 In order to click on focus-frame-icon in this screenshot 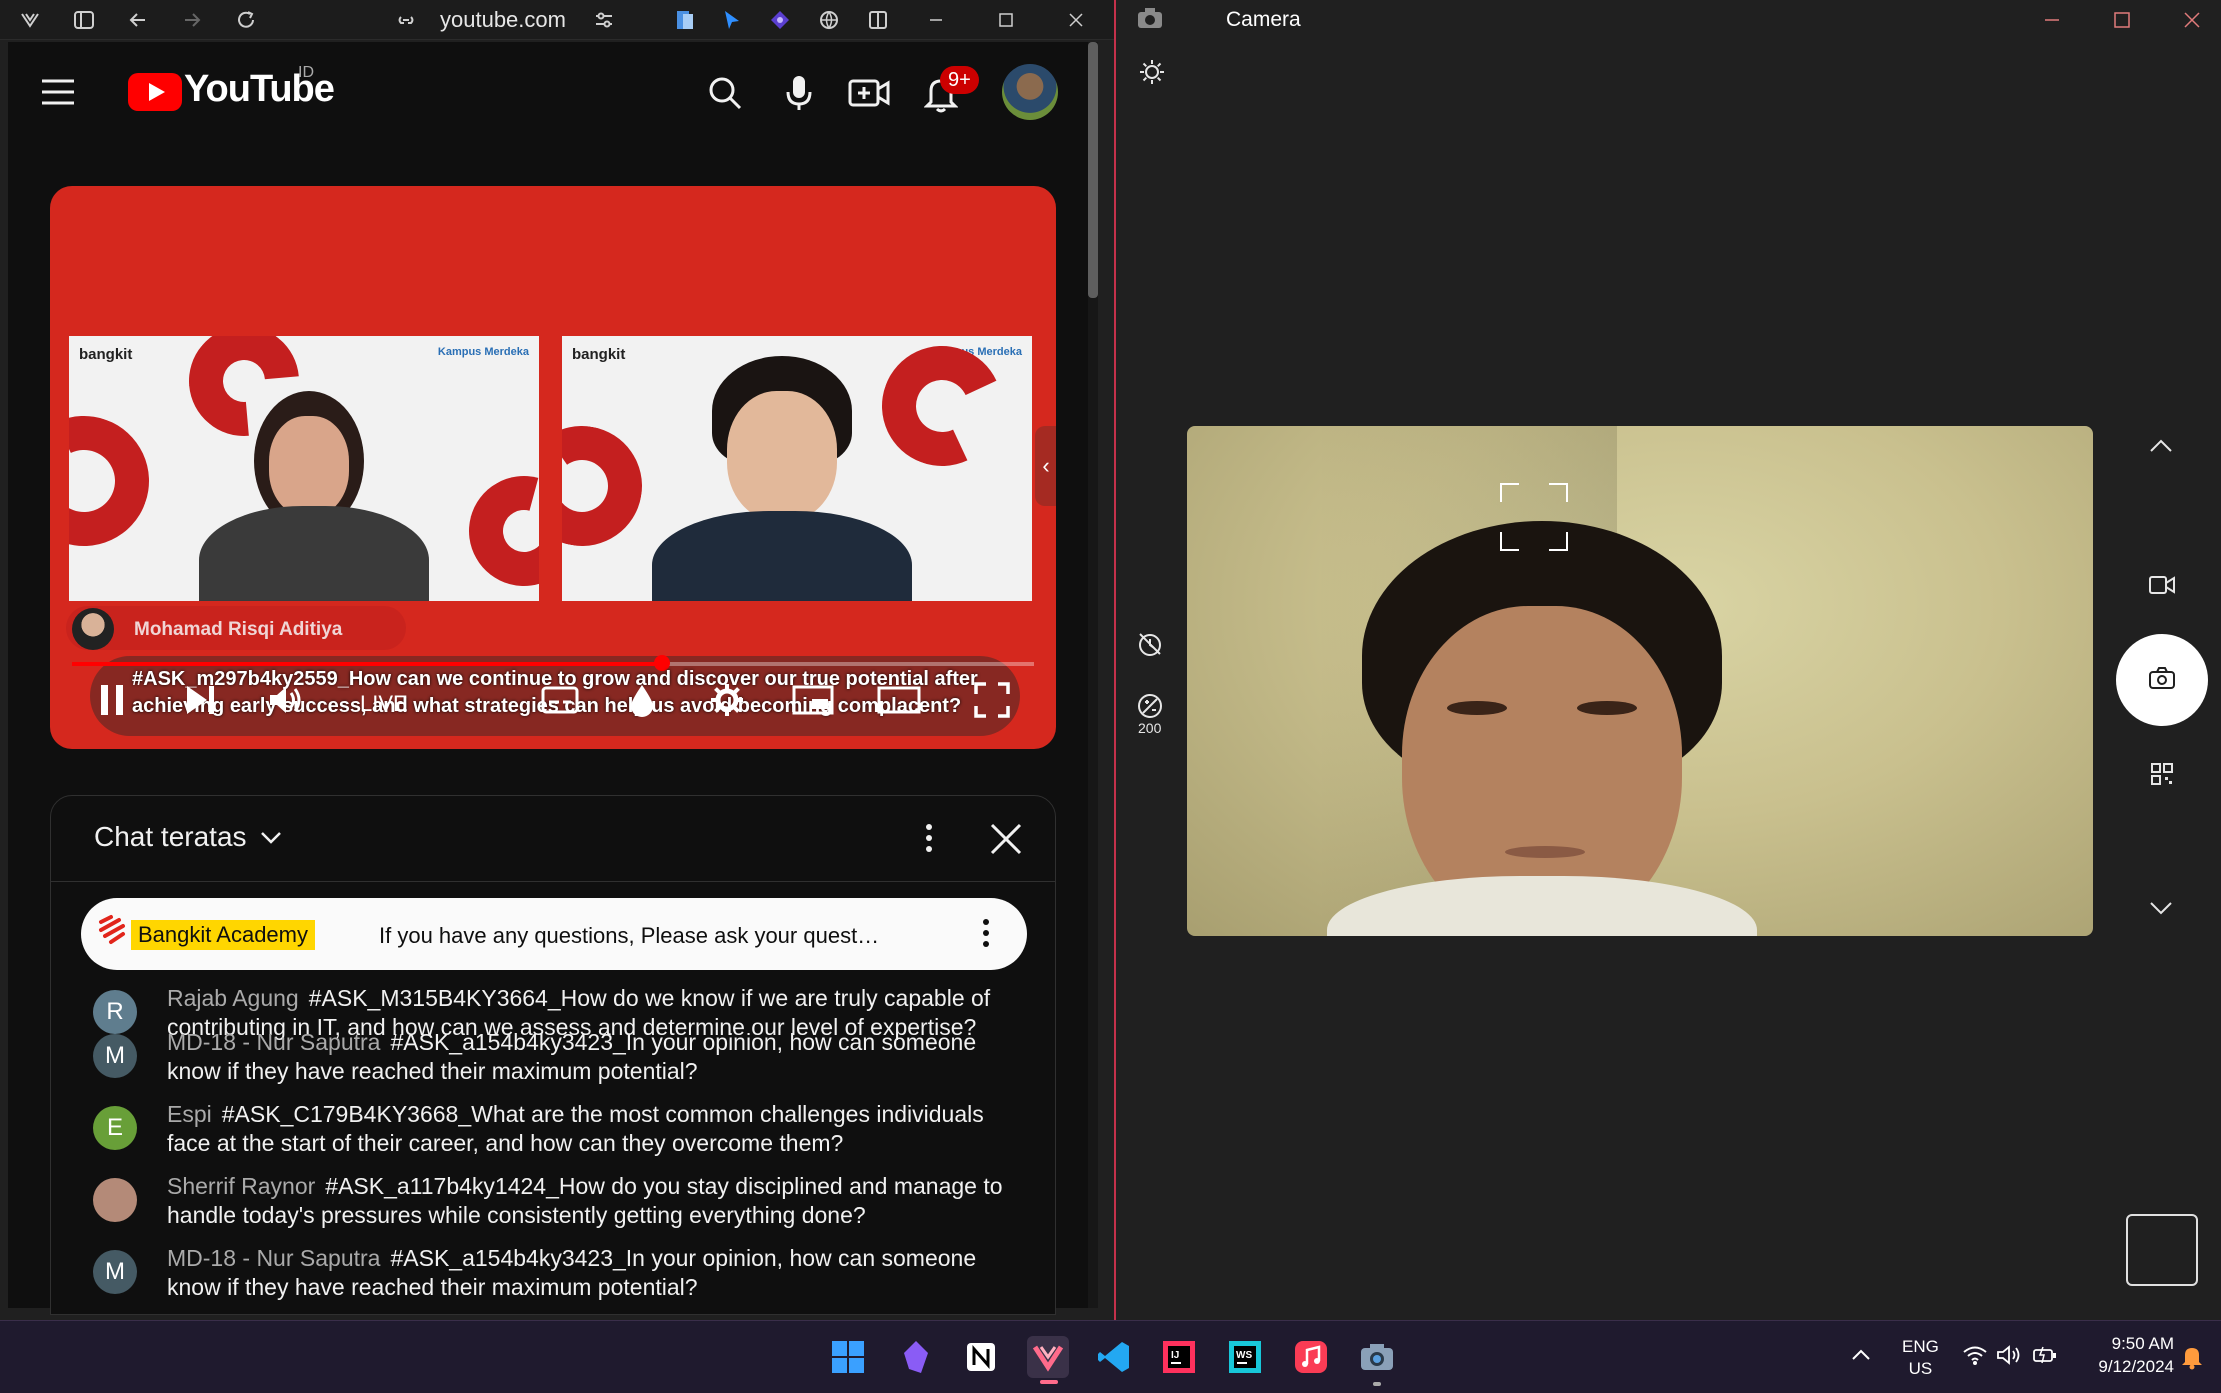, I will do `click(1534, 517)`.